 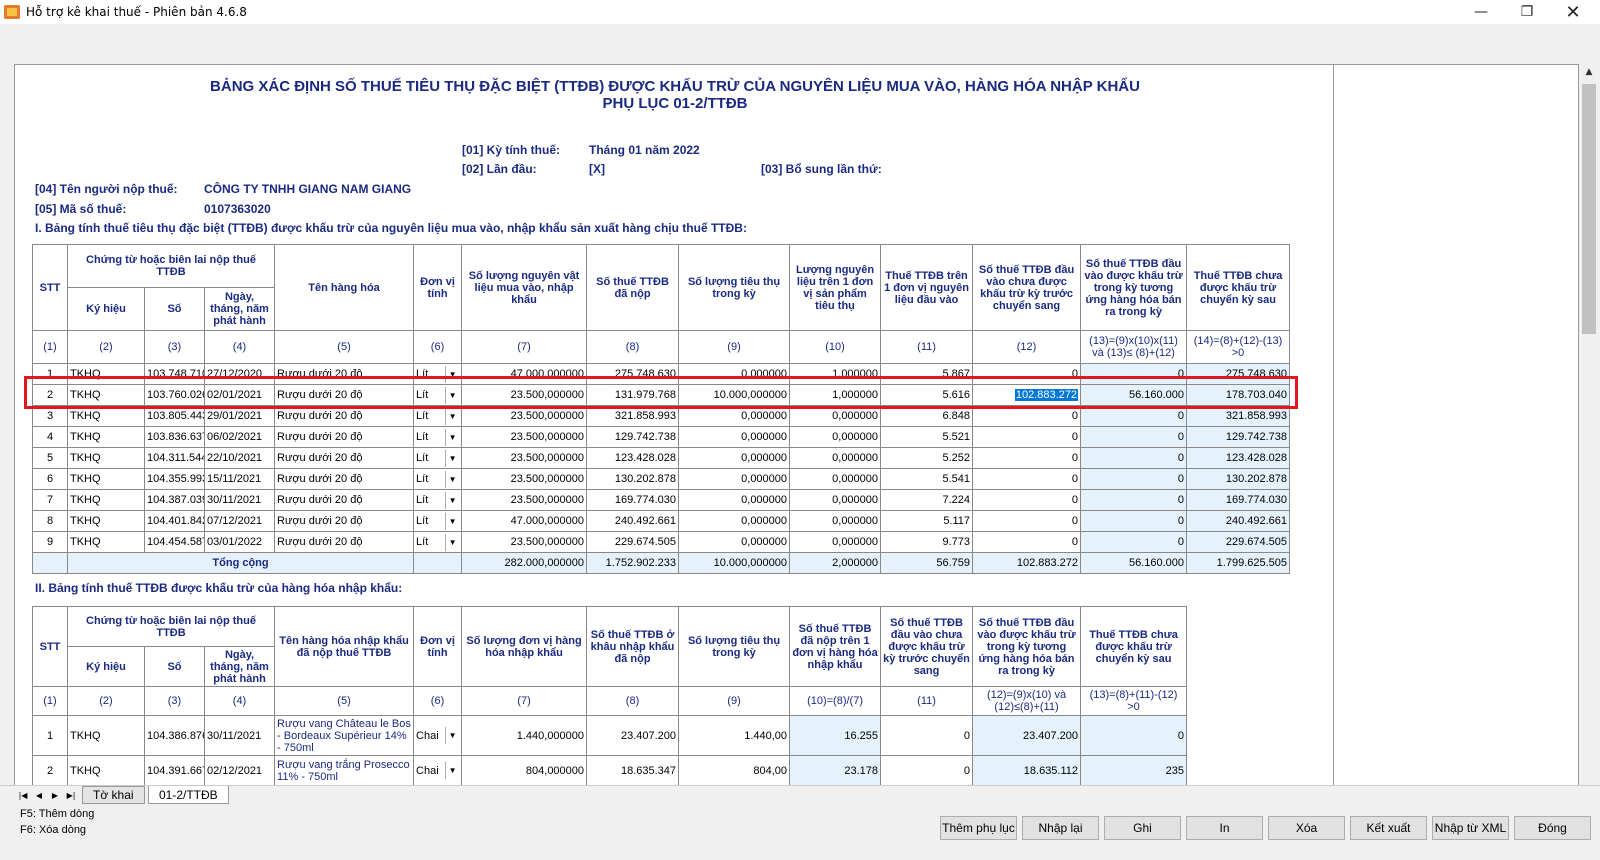 I want to click on row-sl: 47.000,000000, so click(x=524, y=521).